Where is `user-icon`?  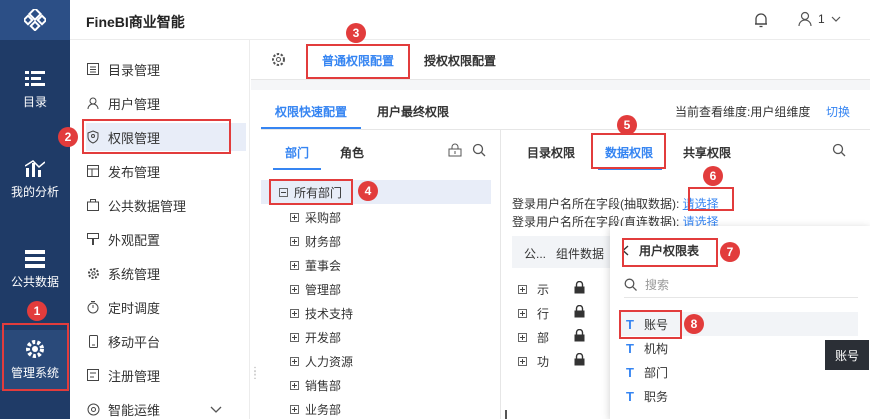 user-icon is located at coordinates (93, 103).